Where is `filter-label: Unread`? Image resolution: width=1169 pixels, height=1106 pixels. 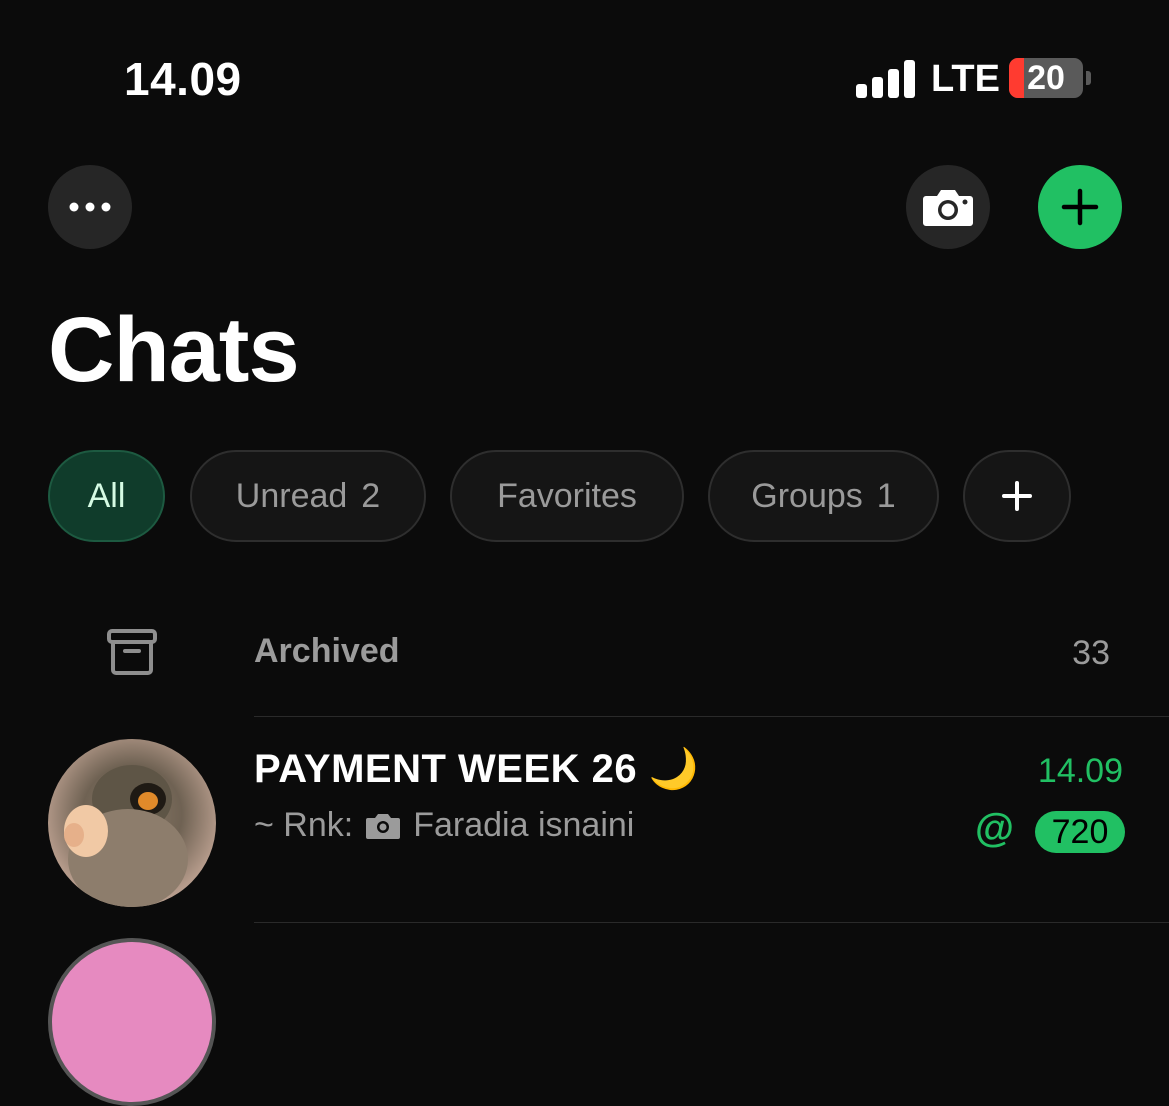 filter-label: Unread is located at coordinates (291, 495).